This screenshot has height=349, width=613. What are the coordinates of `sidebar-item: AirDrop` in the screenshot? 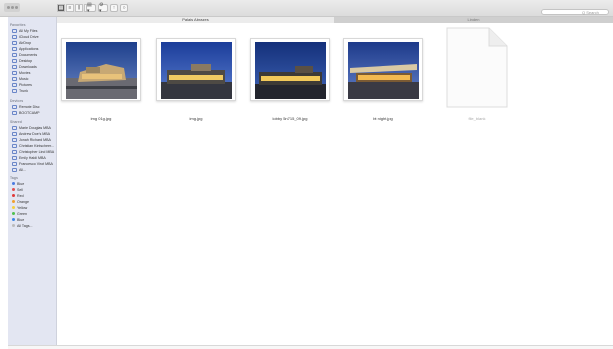 It's located at (21, 42).